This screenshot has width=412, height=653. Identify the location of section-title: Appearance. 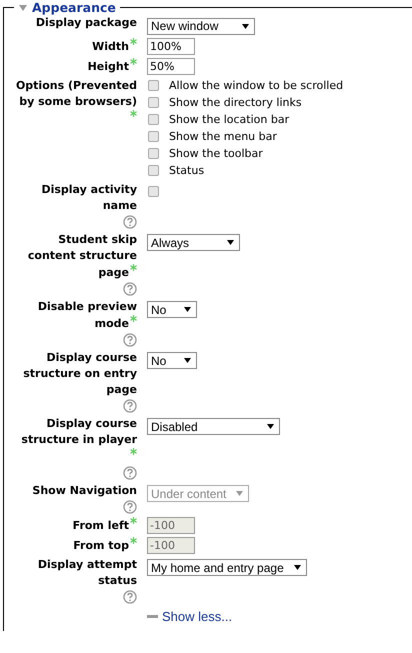
(74, 7).